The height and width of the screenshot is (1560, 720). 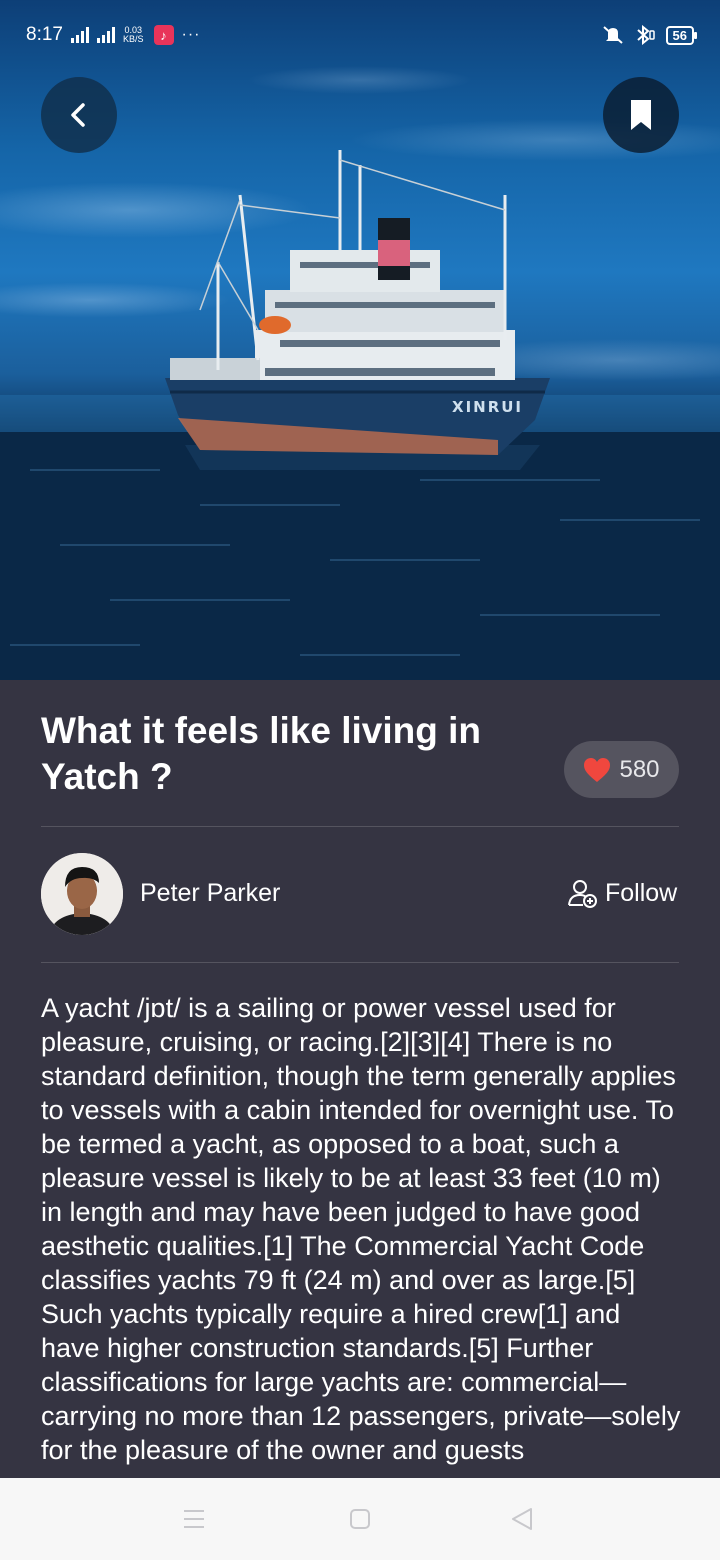 I want to click on back-nav-button, so click(x=522, y=1519).